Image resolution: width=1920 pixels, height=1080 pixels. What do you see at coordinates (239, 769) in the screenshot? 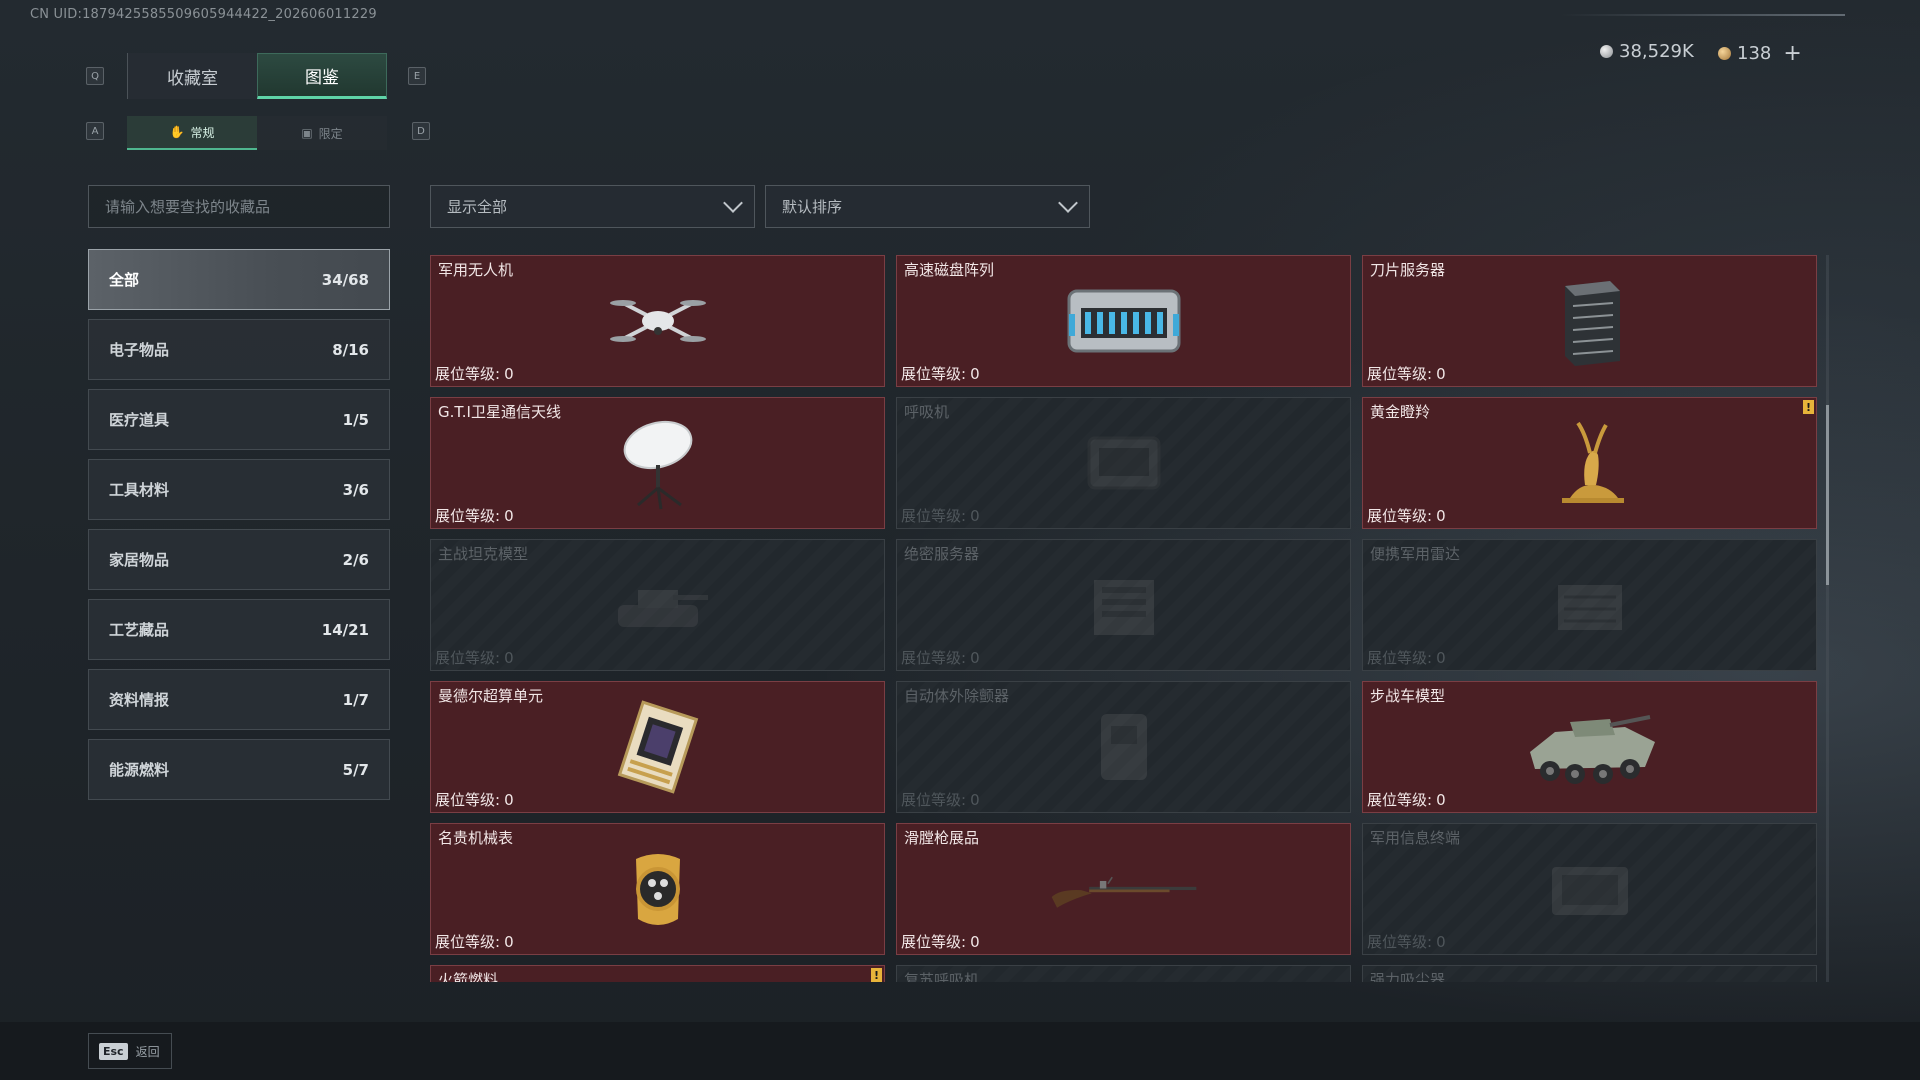
I see `category-energy: 能源燃料 5/7` at bounding box center [239, 769].